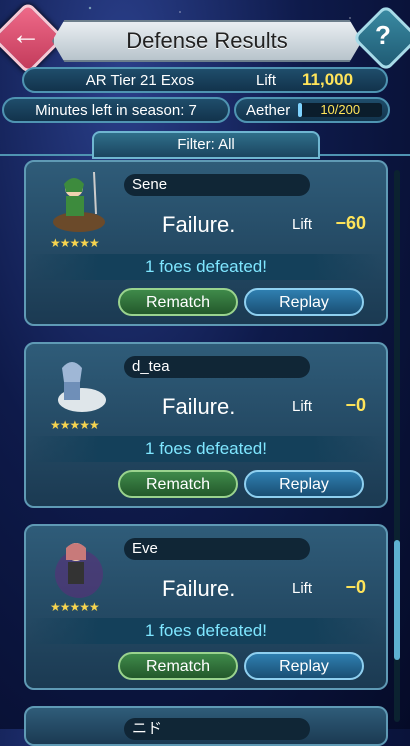 The height and width of the screenshot is (746, 410). I want to click on page-title: Defense Results, so click(207, 40).